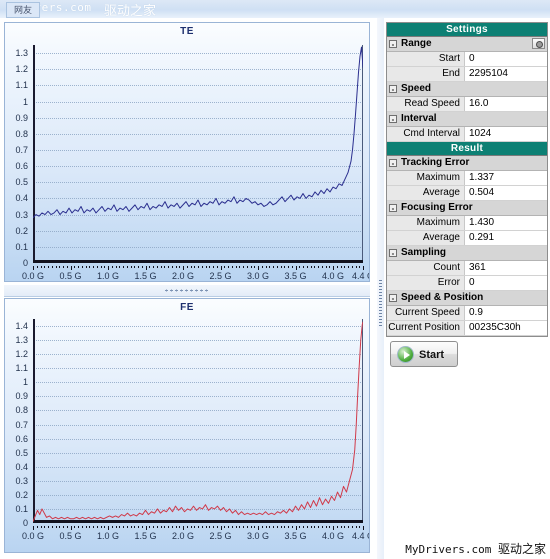 Image resolution: width=550 pixels, height=559 pixels. Describe the element at coordinates (426, 268) in the screenshot. I see `property-label: Count` at that location.